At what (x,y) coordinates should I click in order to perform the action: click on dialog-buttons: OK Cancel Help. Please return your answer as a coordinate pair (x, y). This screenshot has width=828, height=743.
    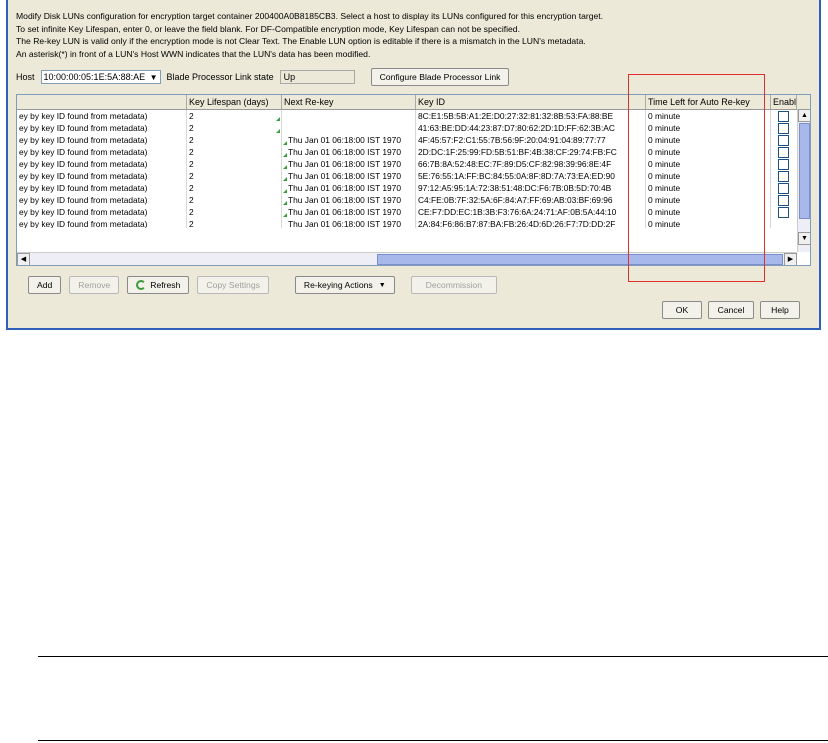
    Looking at the image, I should click on (731, 310).